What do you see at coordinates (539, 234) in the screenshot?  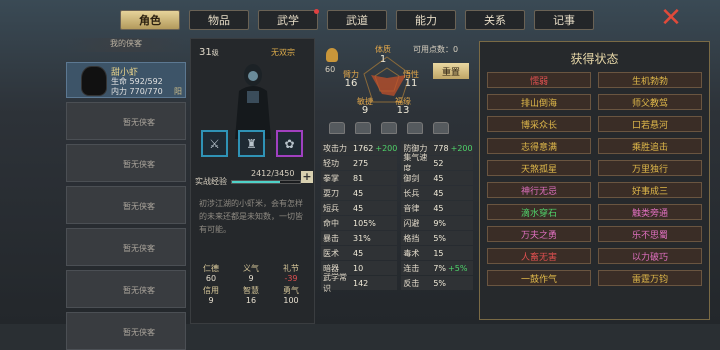 I see `state-badge: 万夫之勇` at bounding box center [539, 234].